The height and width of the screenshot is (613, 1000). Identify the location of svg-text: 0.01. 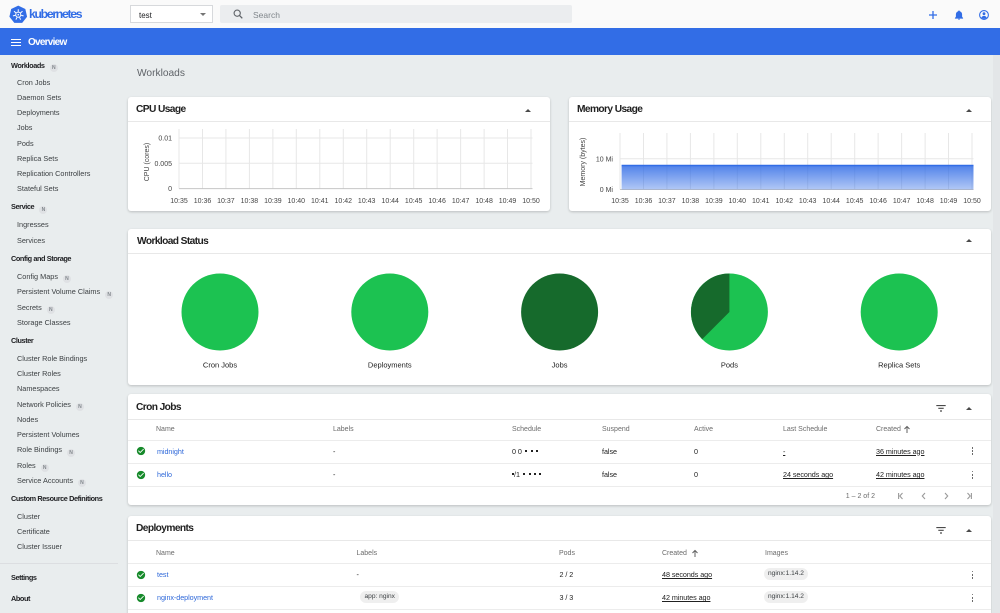
(165, 139).